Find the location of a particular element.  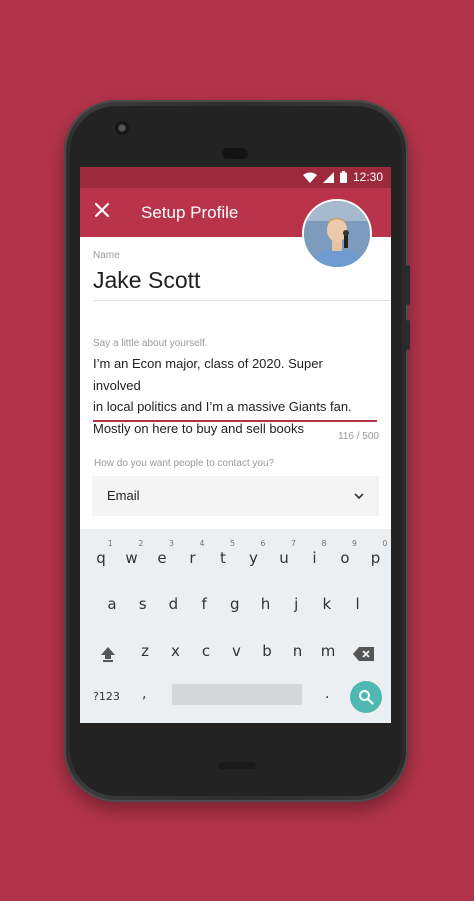

key-a: a is located at coordinates (112, 602).